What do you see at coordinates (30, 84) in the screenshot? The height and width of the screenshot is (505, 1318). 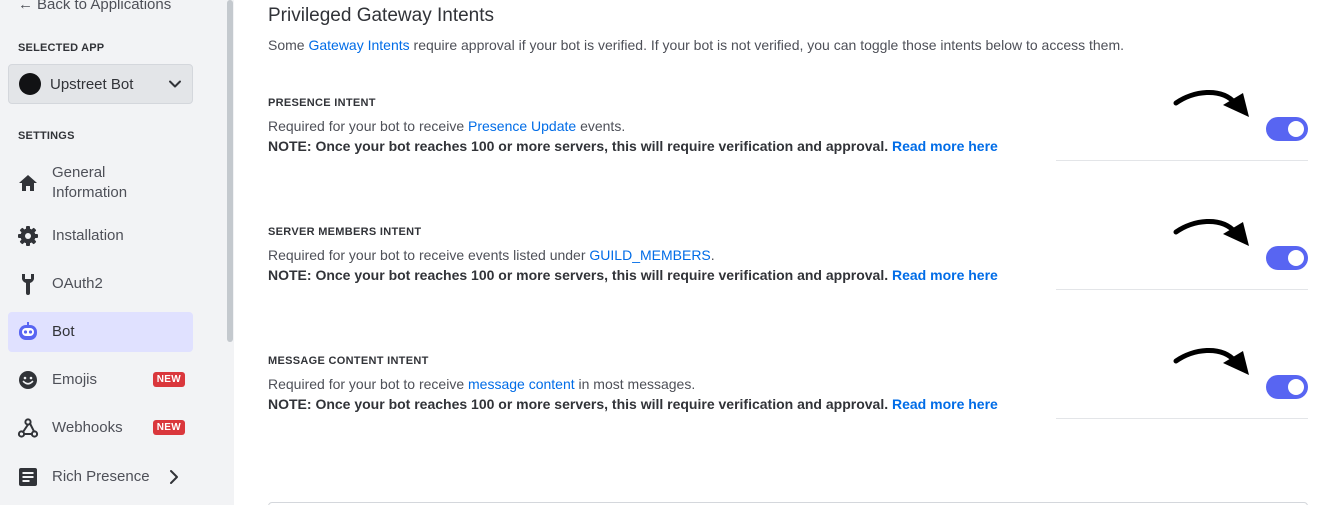 I see `app-avatar` at bounding box center [30, 84].